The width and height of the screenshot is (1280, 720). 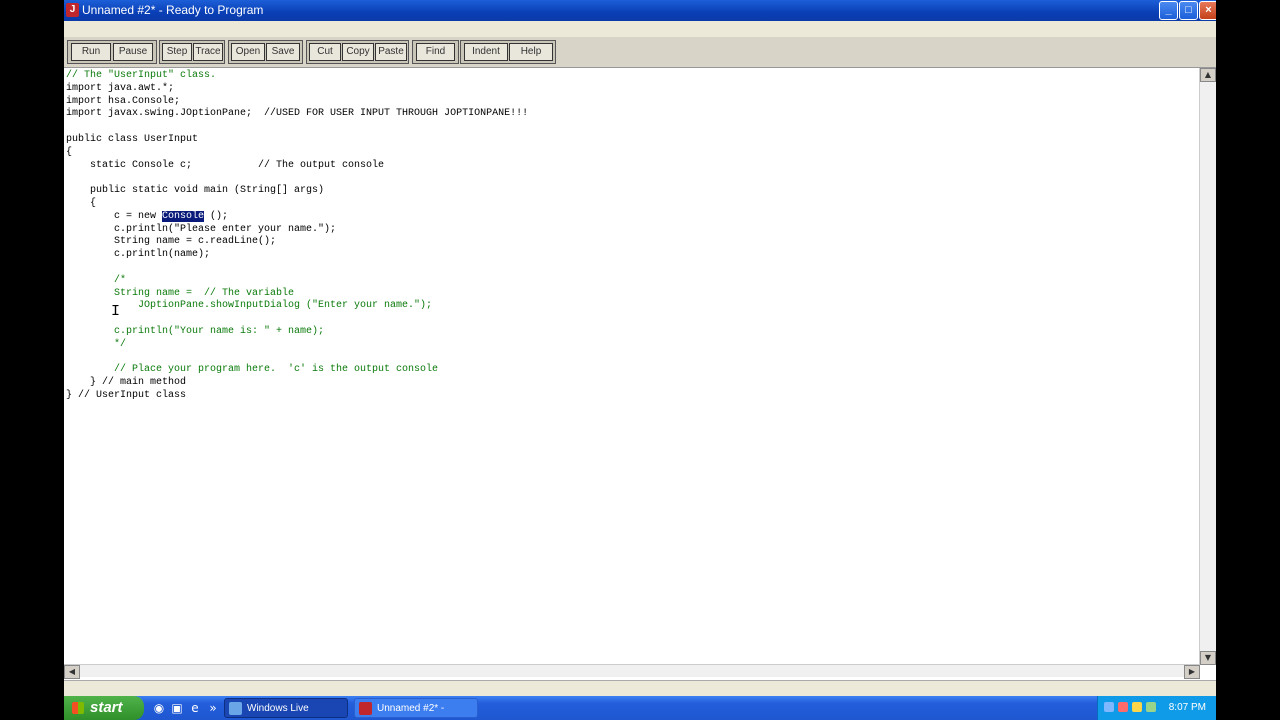 What do you see at coordinates (1168, 10) in the screenshot?
I see `minimize-button: _` at bounding box center [1168, 10].